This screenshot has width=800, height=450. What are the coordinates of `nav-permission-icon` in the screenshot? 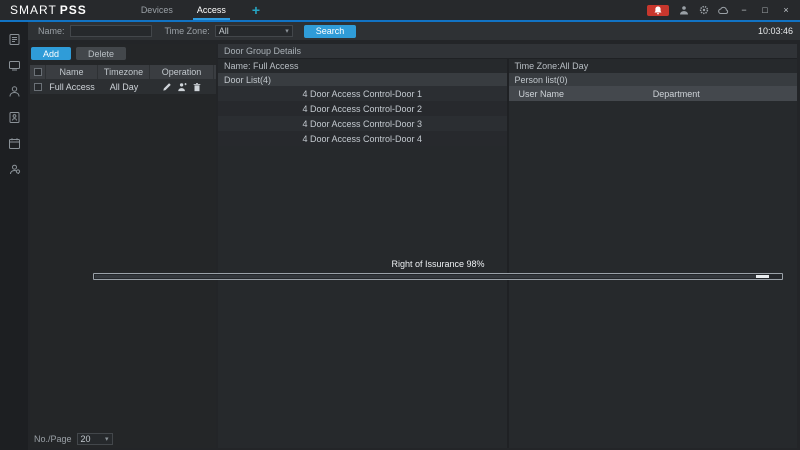 It's located at (14, 117).